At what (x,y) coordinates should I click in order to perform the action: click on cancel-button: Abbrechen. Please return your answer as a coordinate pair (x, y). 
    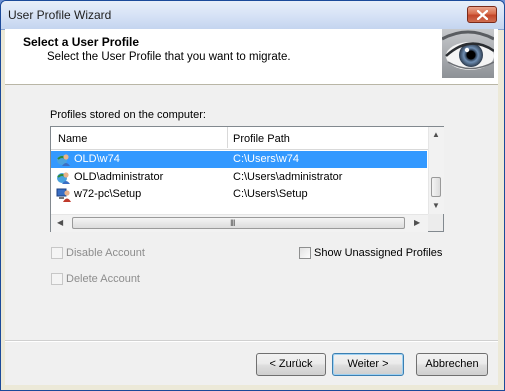
    Looking at the image, I should click on (452, 364).